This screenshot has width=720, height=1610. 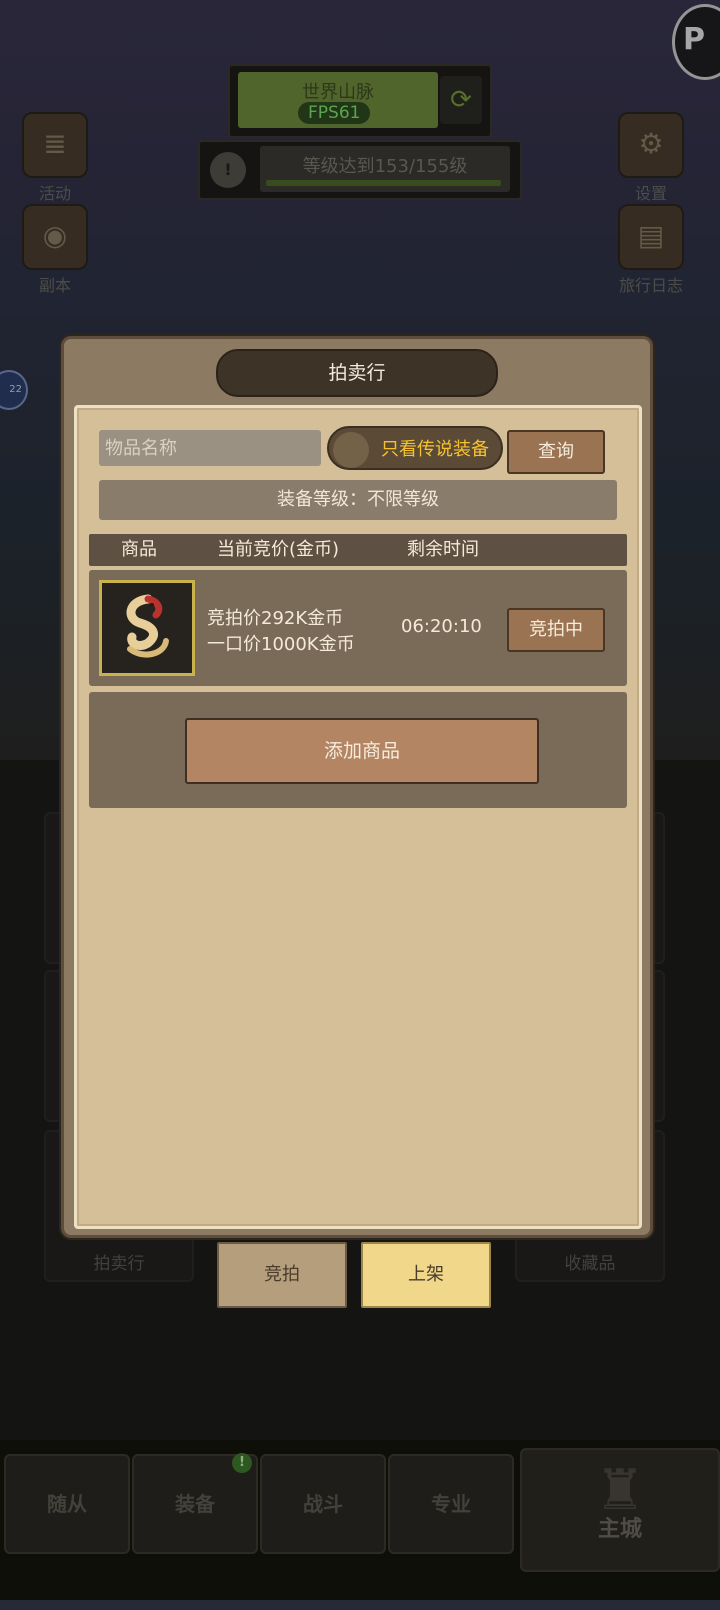 What do you see at coordinates (282, 1275) in the screenshot?
I see `tab-bid: 竞拍` at bounding box center [282, 1275].